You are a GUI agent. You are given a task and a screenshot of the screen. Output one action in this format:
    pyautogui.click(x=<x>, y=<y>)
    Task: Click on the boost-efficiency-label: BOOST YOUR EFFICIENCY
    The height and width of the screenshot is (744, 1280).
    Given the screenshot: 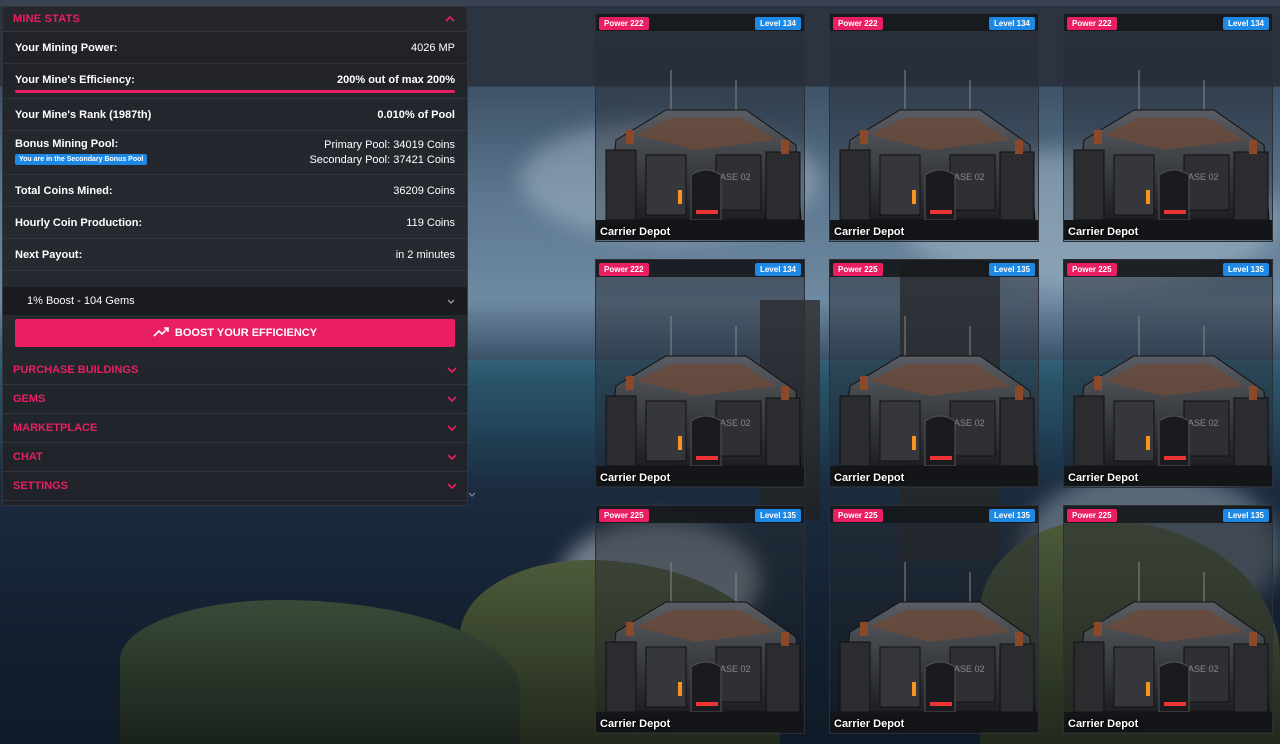 What is the action you would take?
    pyautogui.click(x=246, y=333)
    